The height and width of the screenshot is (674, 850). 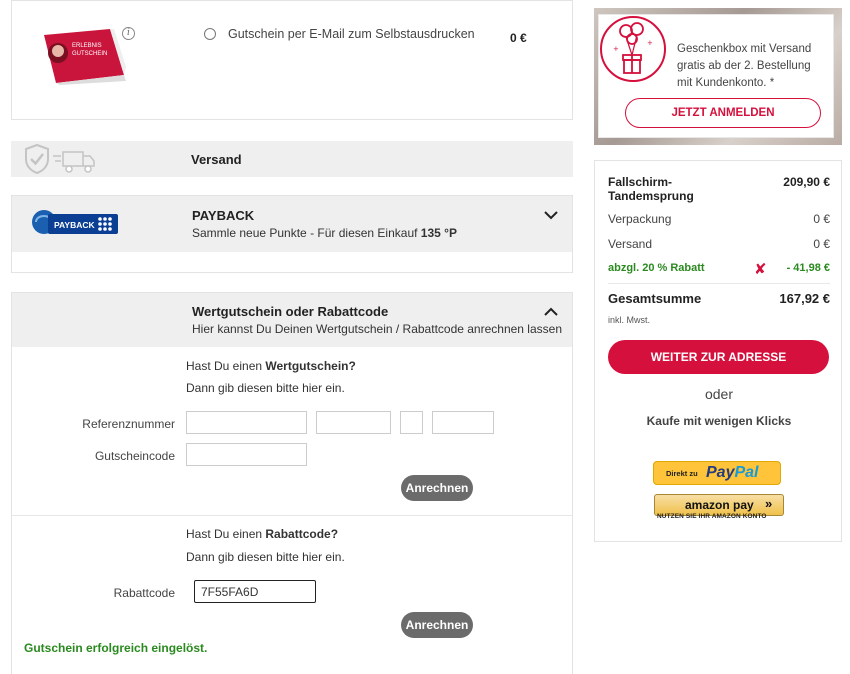 I want to click on packaging-label: Verpackung, so click(x=640, y=219).